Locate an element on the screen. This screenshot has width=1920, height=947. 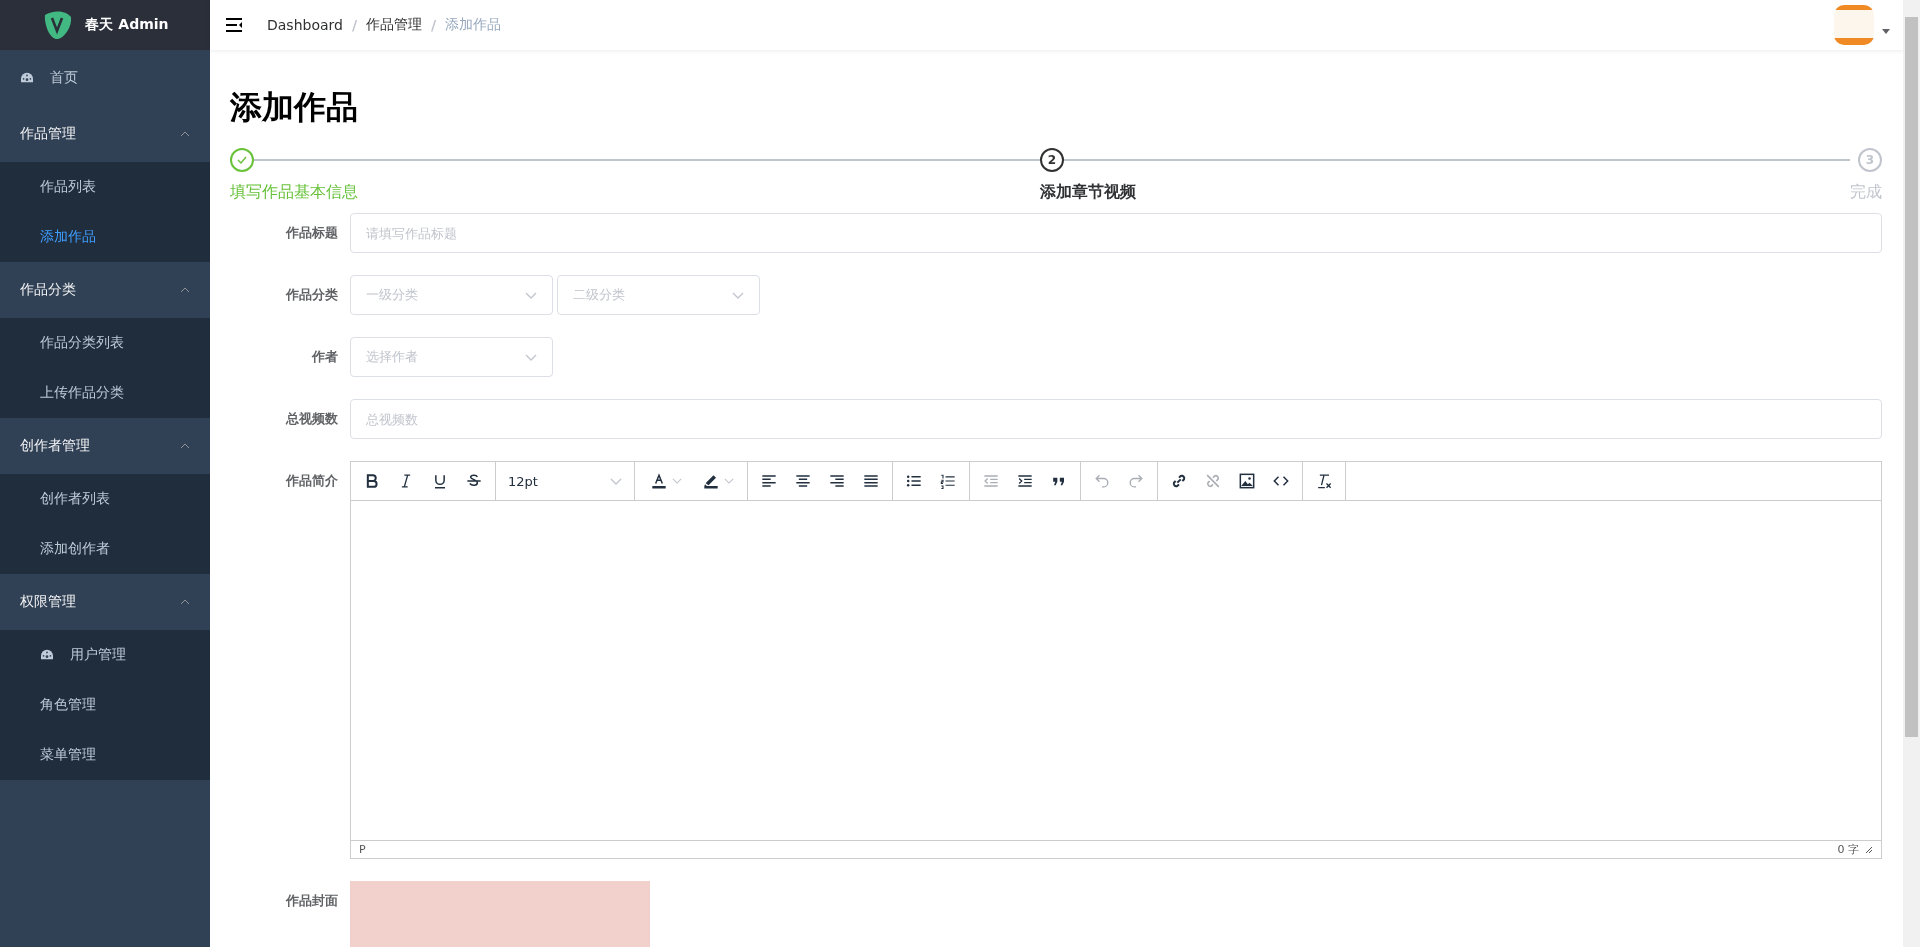
caret-icon is located at coordinates (1886, 31).